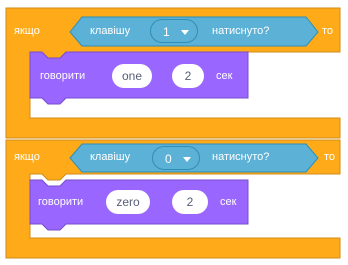 This screenshot has width=348, height=265. I want to click on key-dropdown-value: 1, so click(166, 32).